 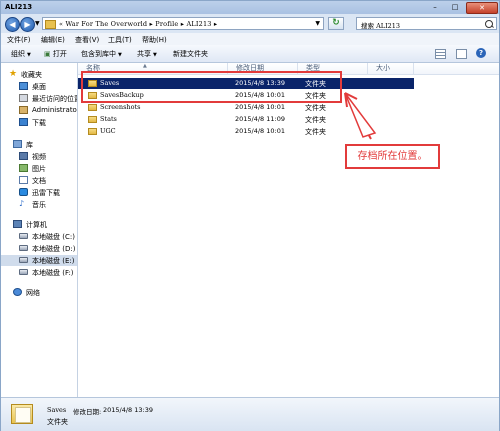 What do you see at coordinates (461, 54) in the screenshot?
I see `preview-pane-icon` at bounding box center [461, 54].